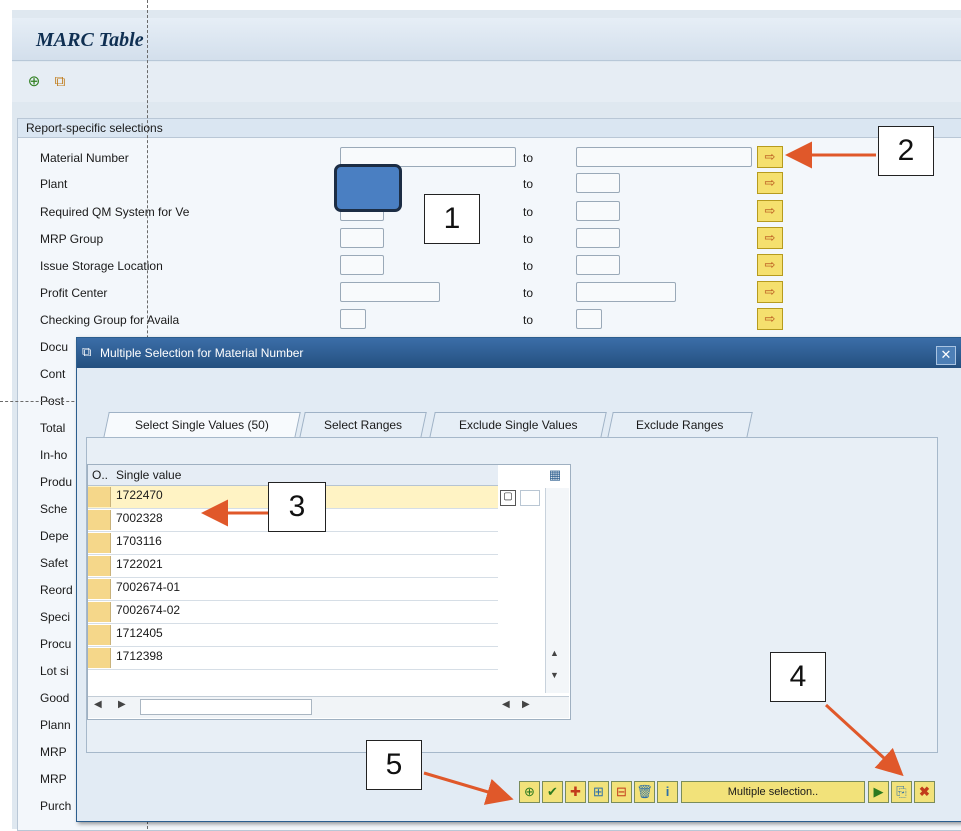  I want to click on value-help-icon: ▢, so click(508, 498).